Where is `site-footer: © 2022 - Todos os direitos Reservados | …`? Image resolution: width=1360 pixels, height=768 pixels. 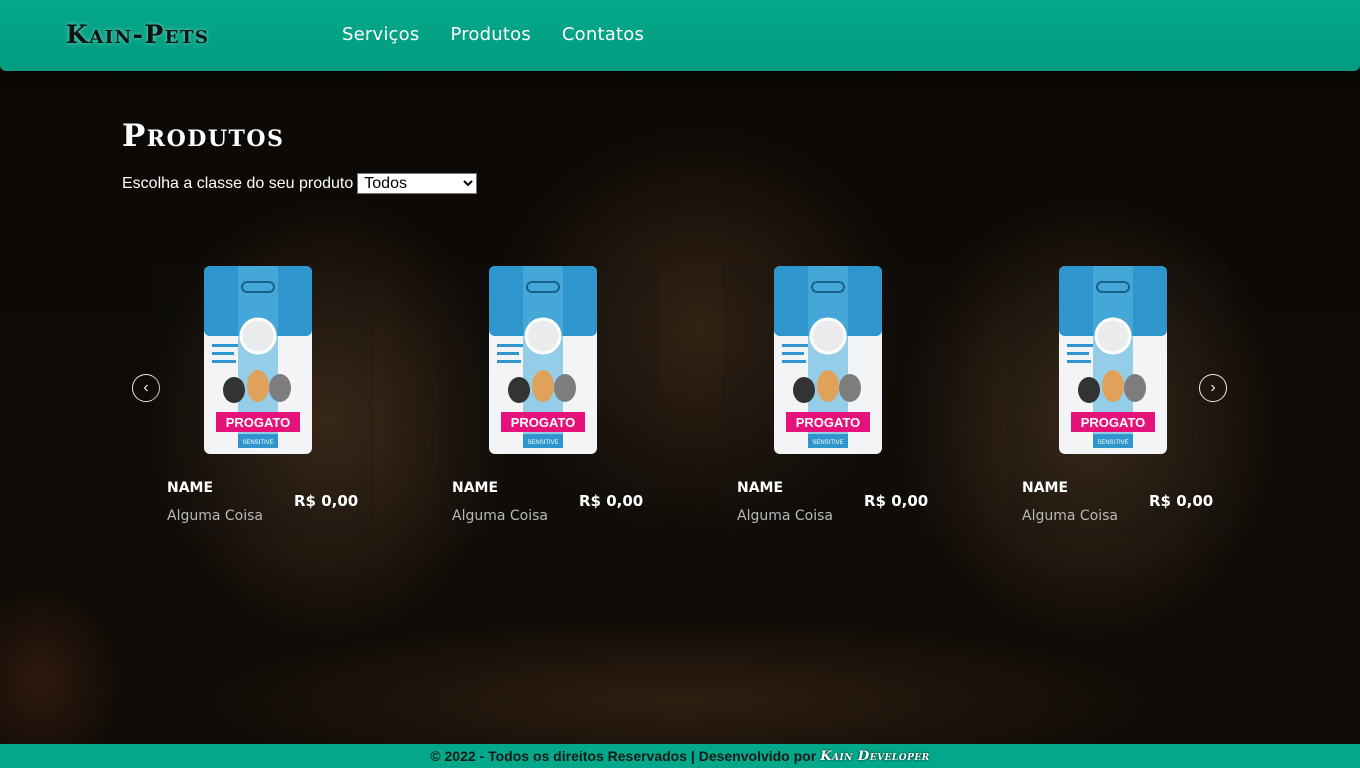
site-footer: © 2022 - Todos os direitos Reservados | … is located at coordinates (680, 756).